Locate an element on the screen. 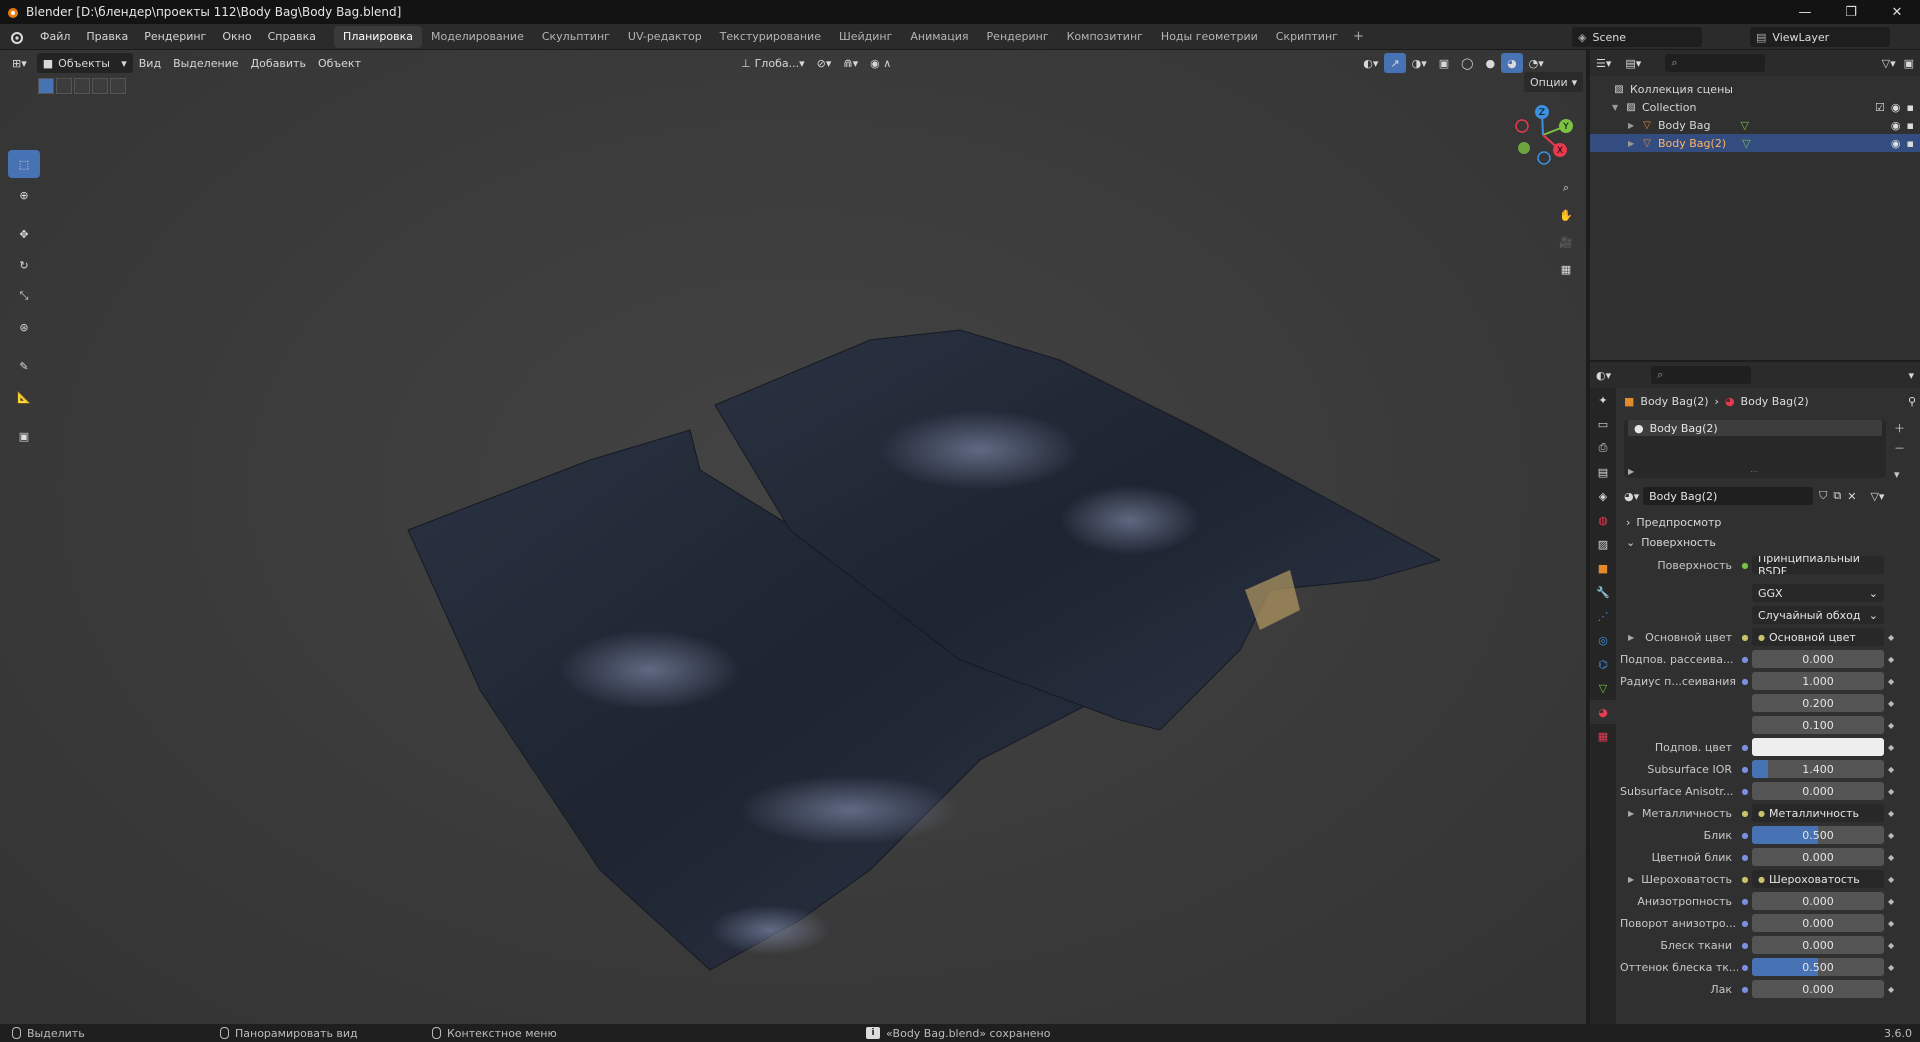  view-layer-selector: ▤ ViewLayer is located at coordinates (1820, 37).